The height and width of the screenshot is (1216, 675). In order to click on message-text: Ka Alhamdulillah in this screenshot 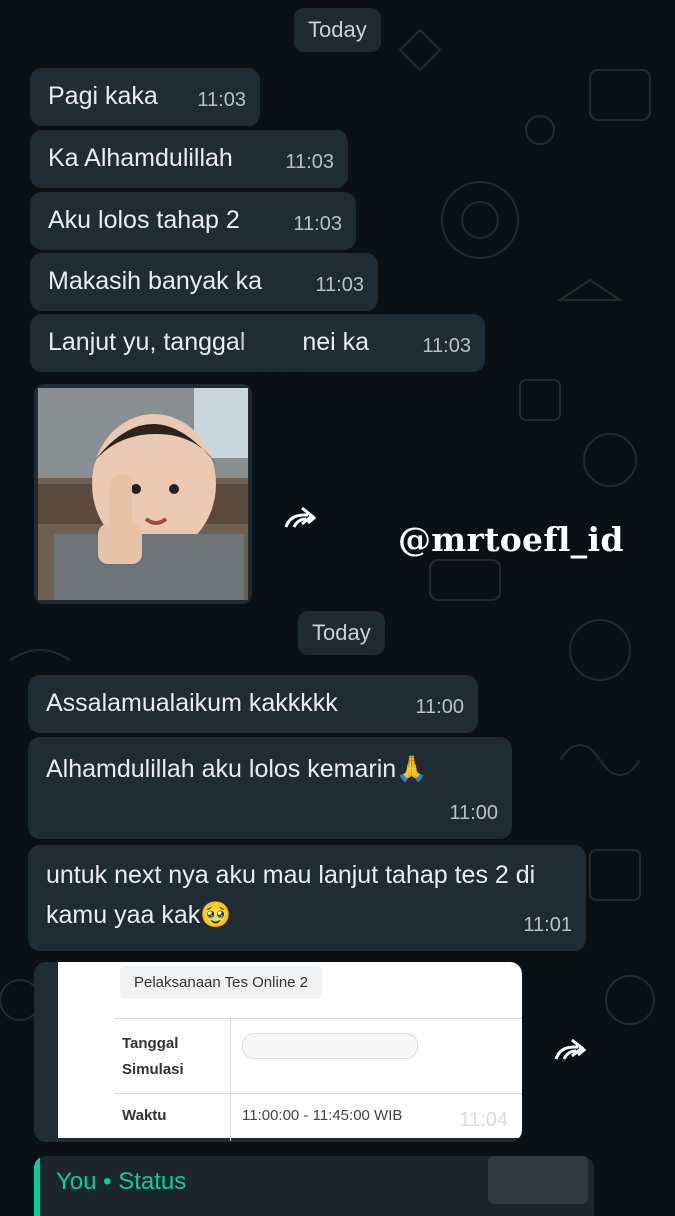, I will do `click(140, 158)`.